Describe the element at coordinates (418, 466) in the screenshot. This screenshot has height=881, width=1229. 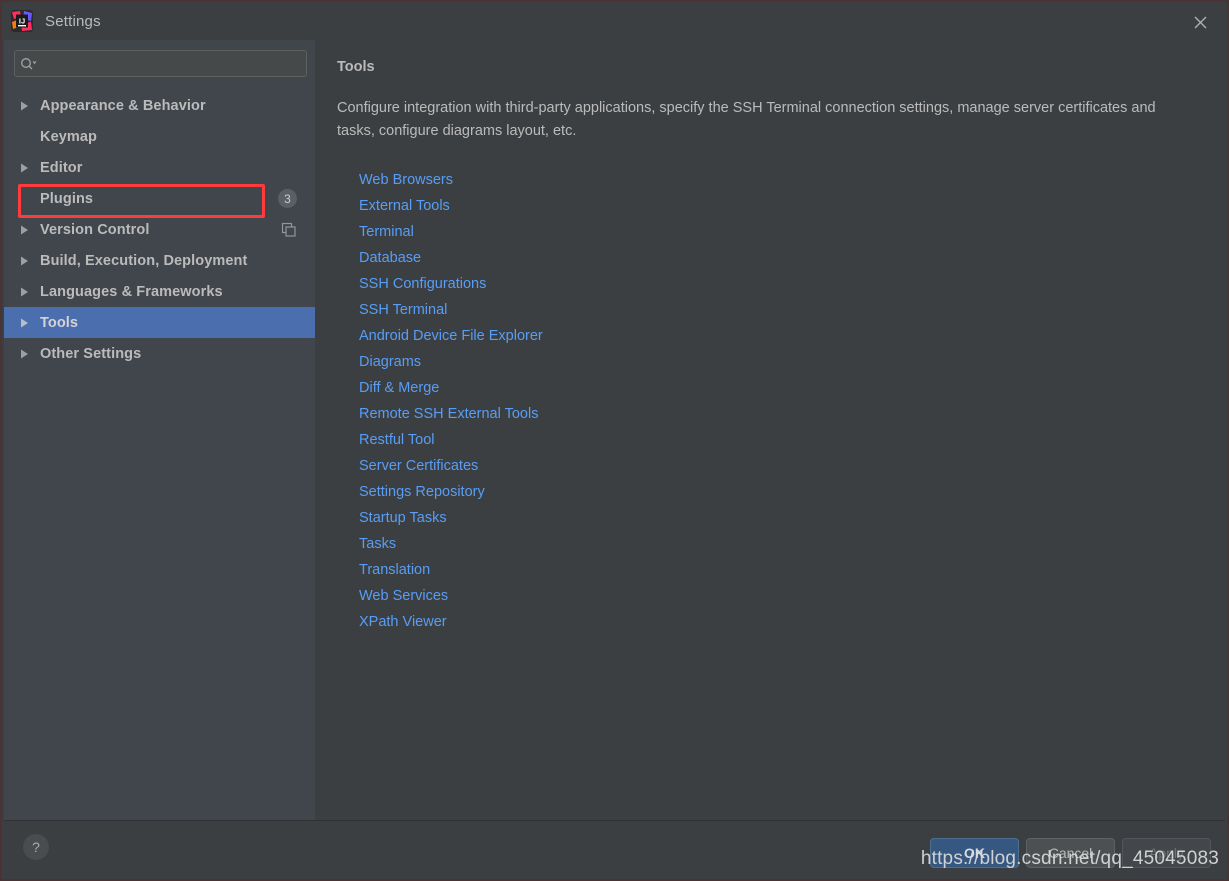
I see `link-server-certificates: Server Certificates` at that location.